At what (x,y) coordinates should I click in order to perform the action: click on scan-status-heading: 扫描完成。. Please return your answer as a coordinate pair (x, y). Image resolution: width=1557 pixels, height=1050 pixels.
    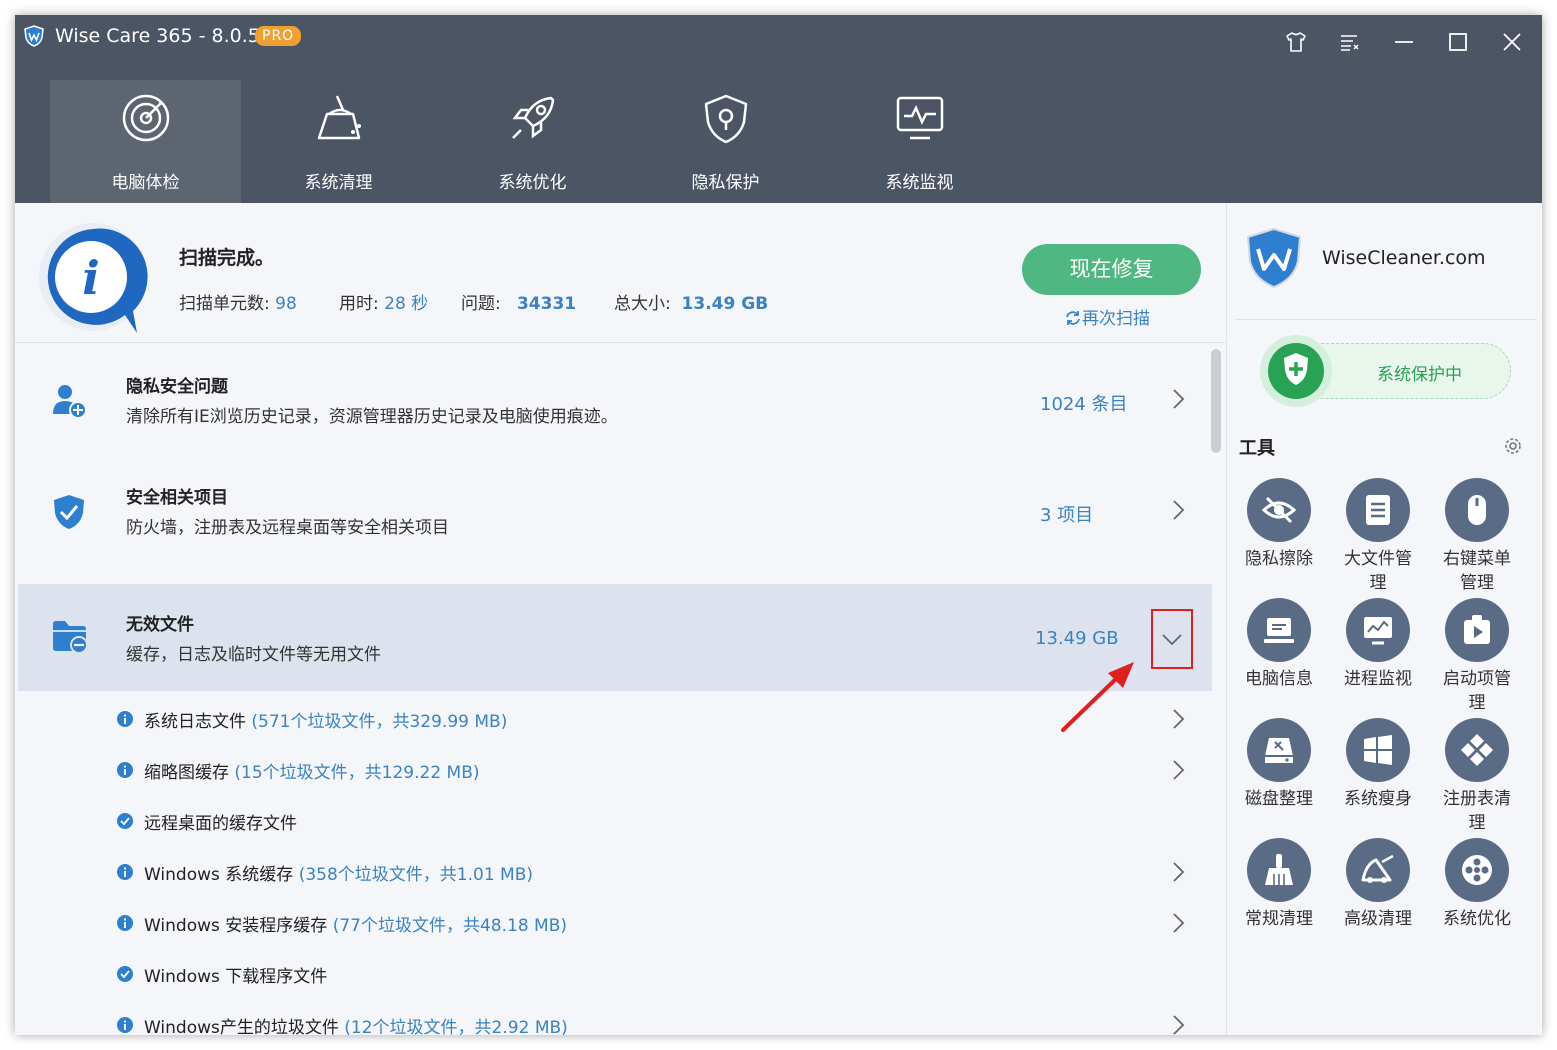
    Looking at the image, I should click on (227, 258).